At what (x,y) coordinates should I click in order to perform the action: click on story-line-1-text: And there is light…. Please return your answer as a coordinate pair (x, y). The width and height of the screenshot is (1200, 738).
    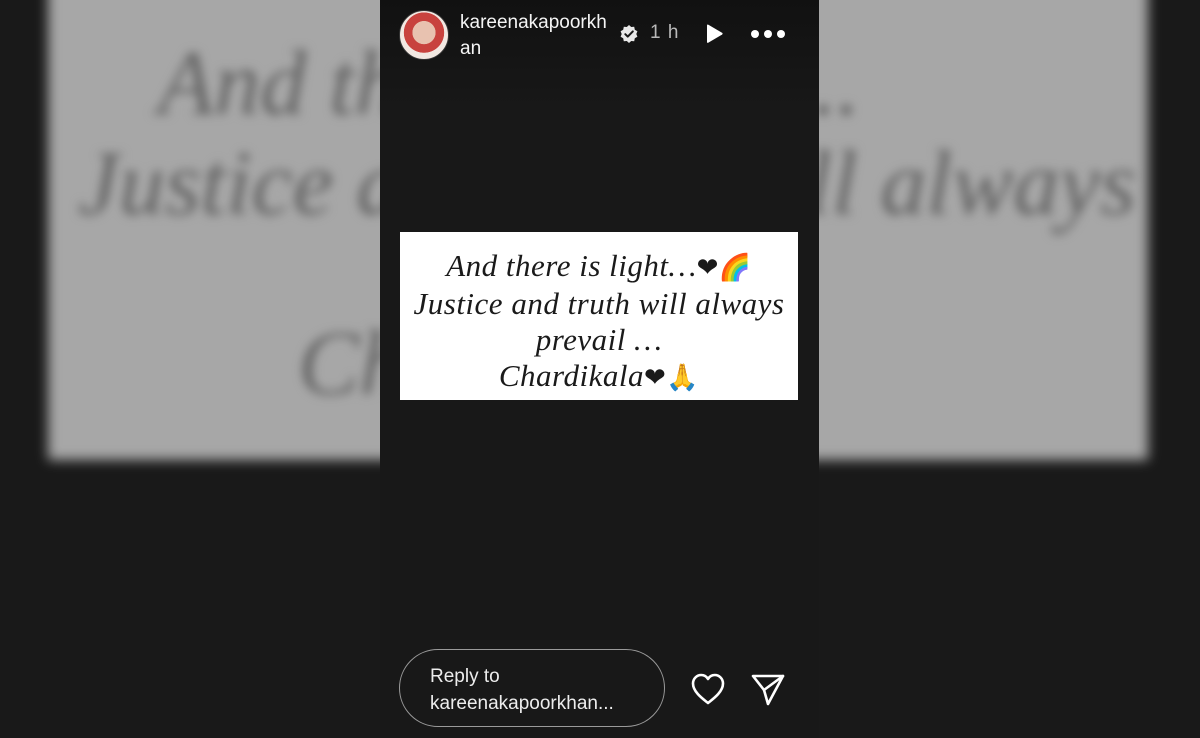
    Looking at the image, I should click on (571, 265).